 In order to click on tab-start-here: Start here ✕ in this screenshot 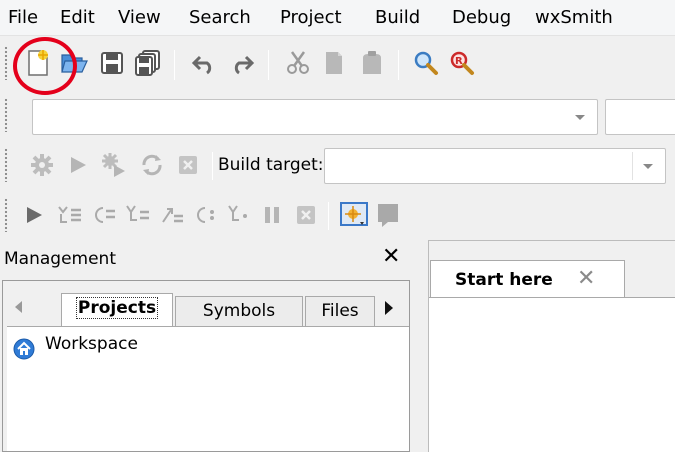, I will do `click(527, 279)`.